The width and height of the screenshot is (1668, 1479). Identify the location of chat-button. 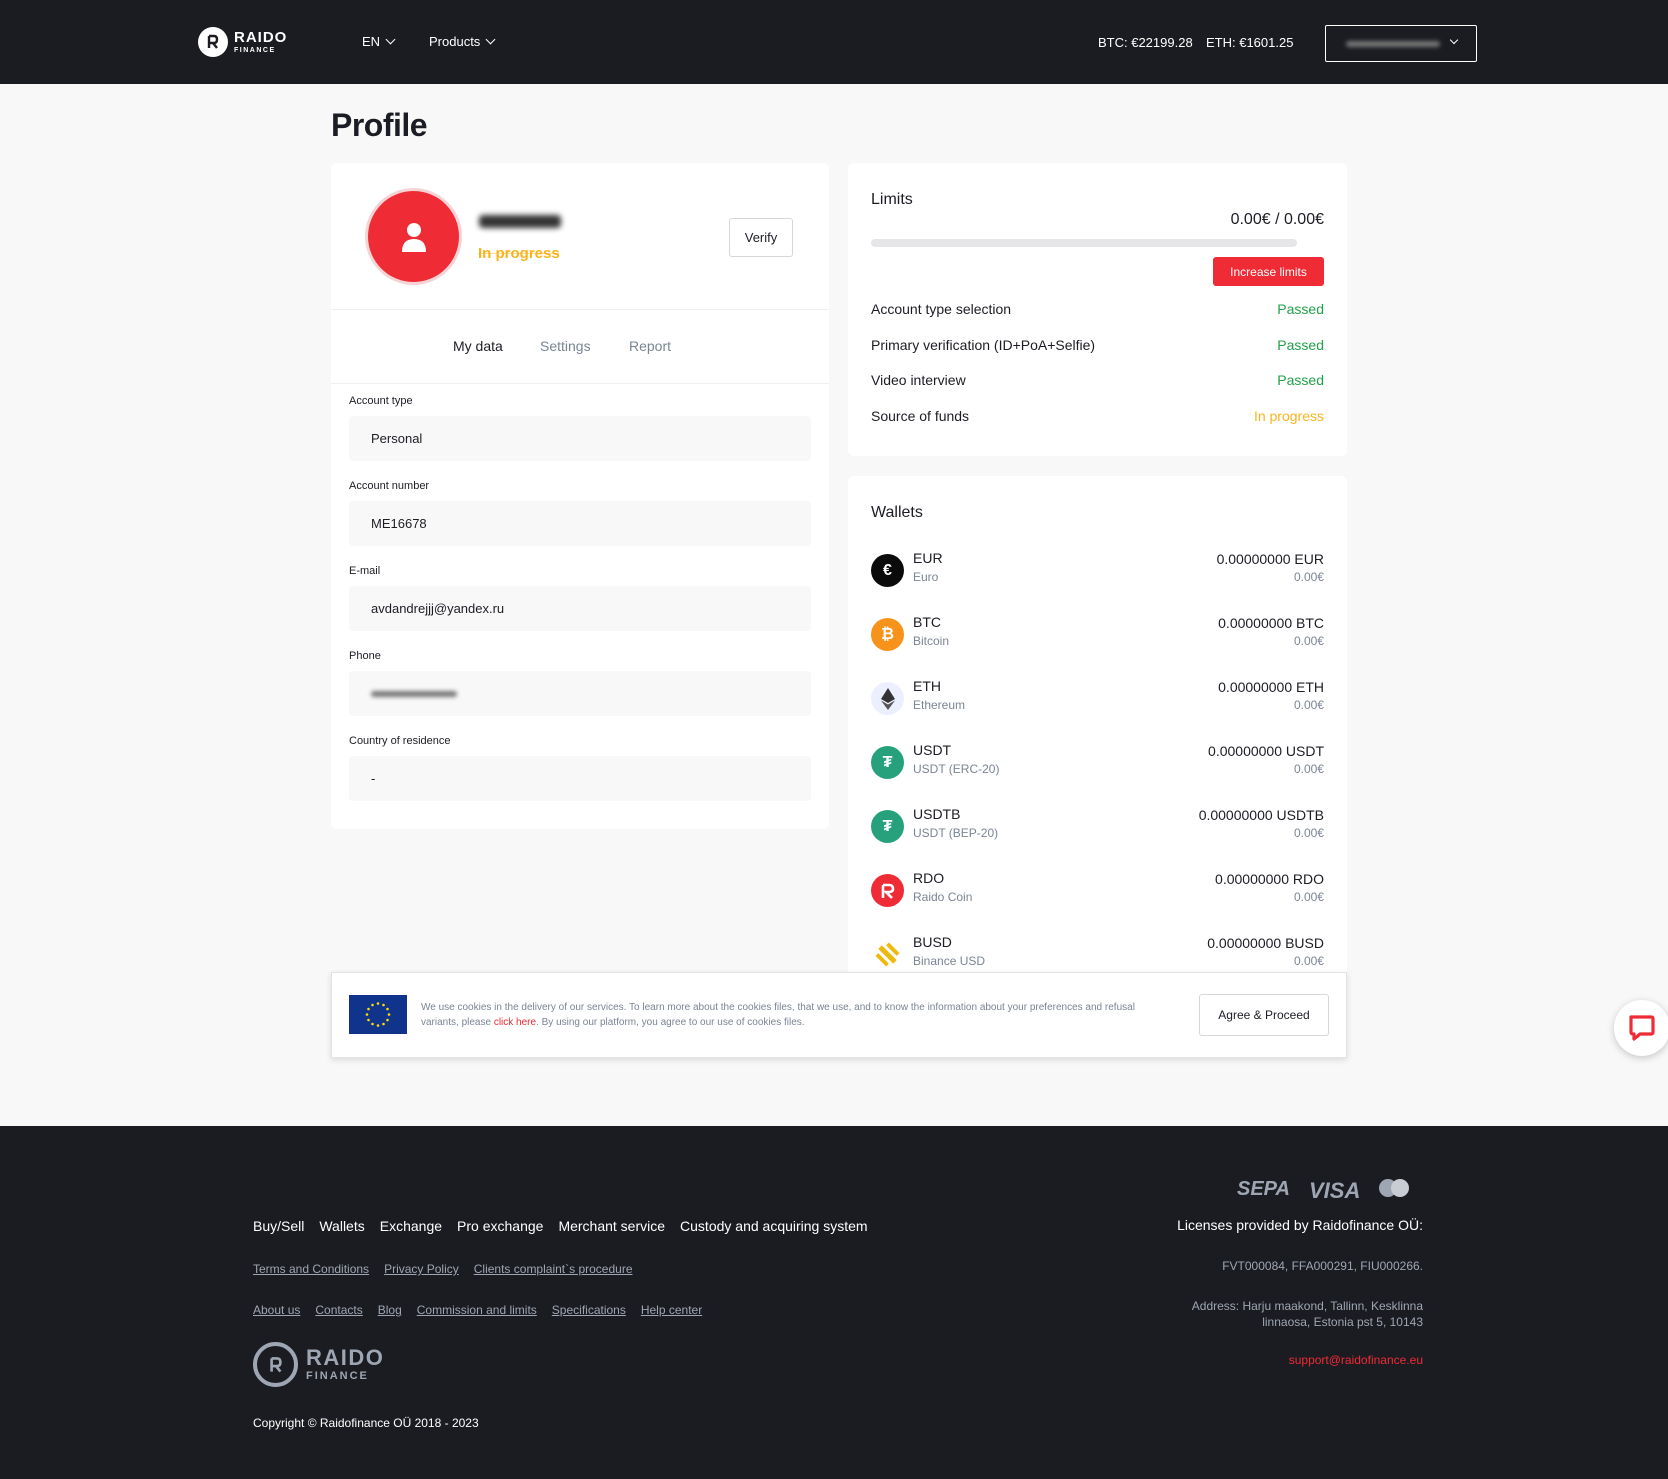
(1641, 1028).